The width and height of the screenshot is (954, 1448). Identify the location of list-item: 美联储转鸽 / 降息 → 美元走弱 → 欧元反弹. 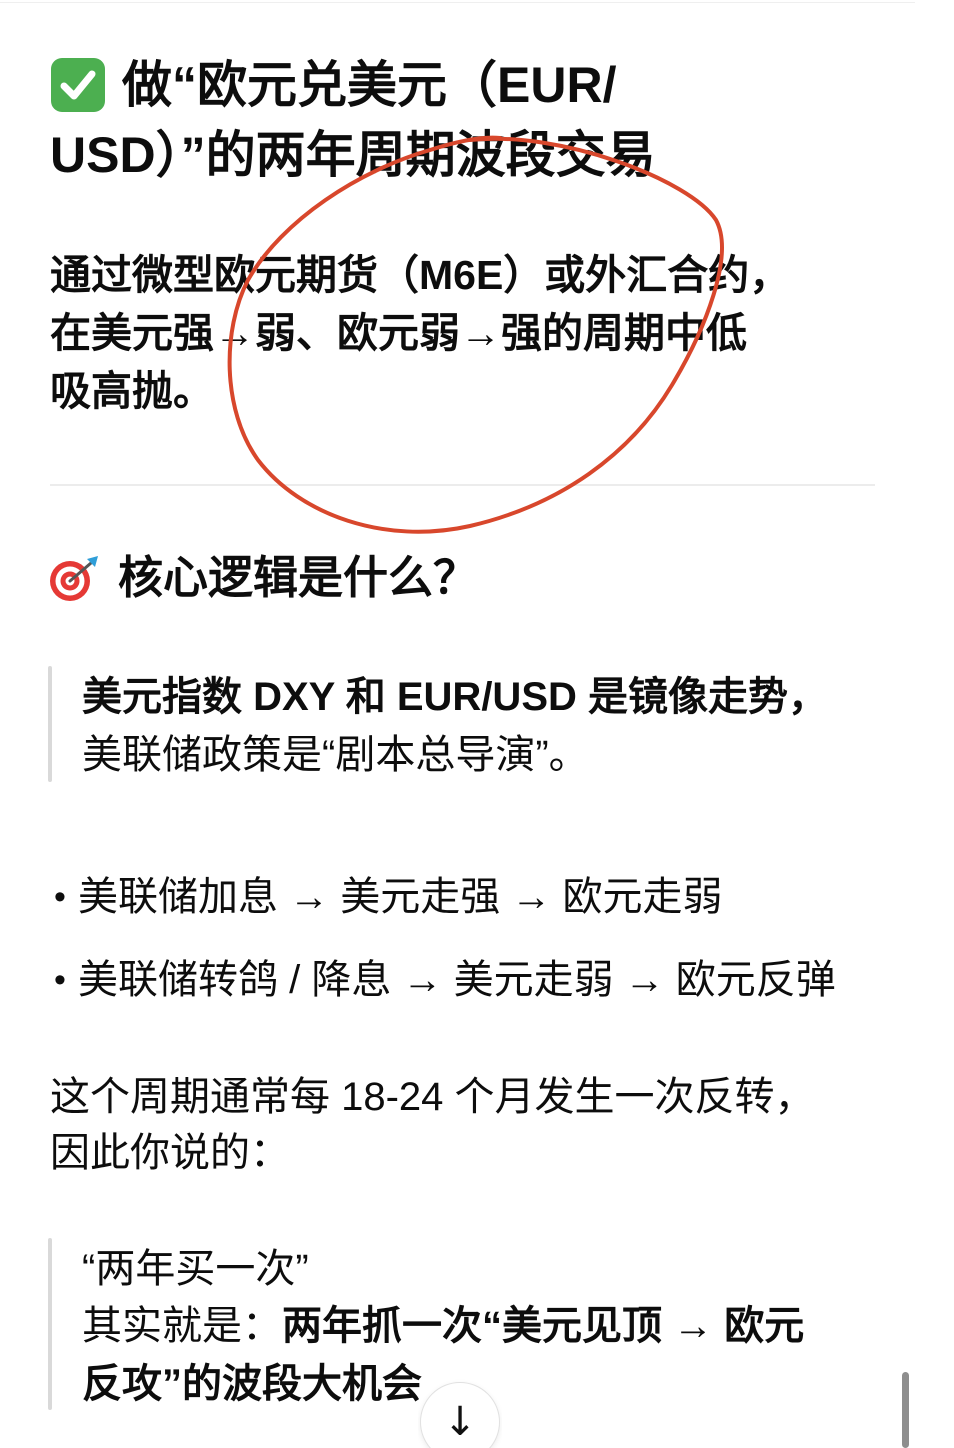
(457, 980).